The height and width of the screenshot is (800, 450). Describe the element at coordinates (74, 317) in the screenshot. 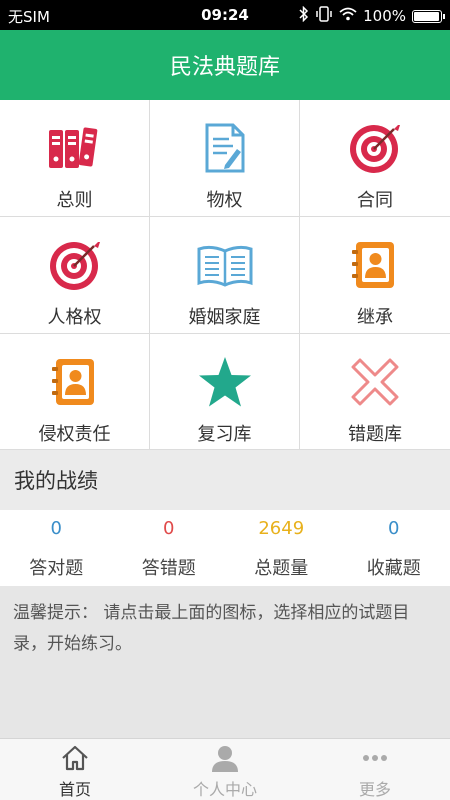

I see `category-label: 人格权` at that location.